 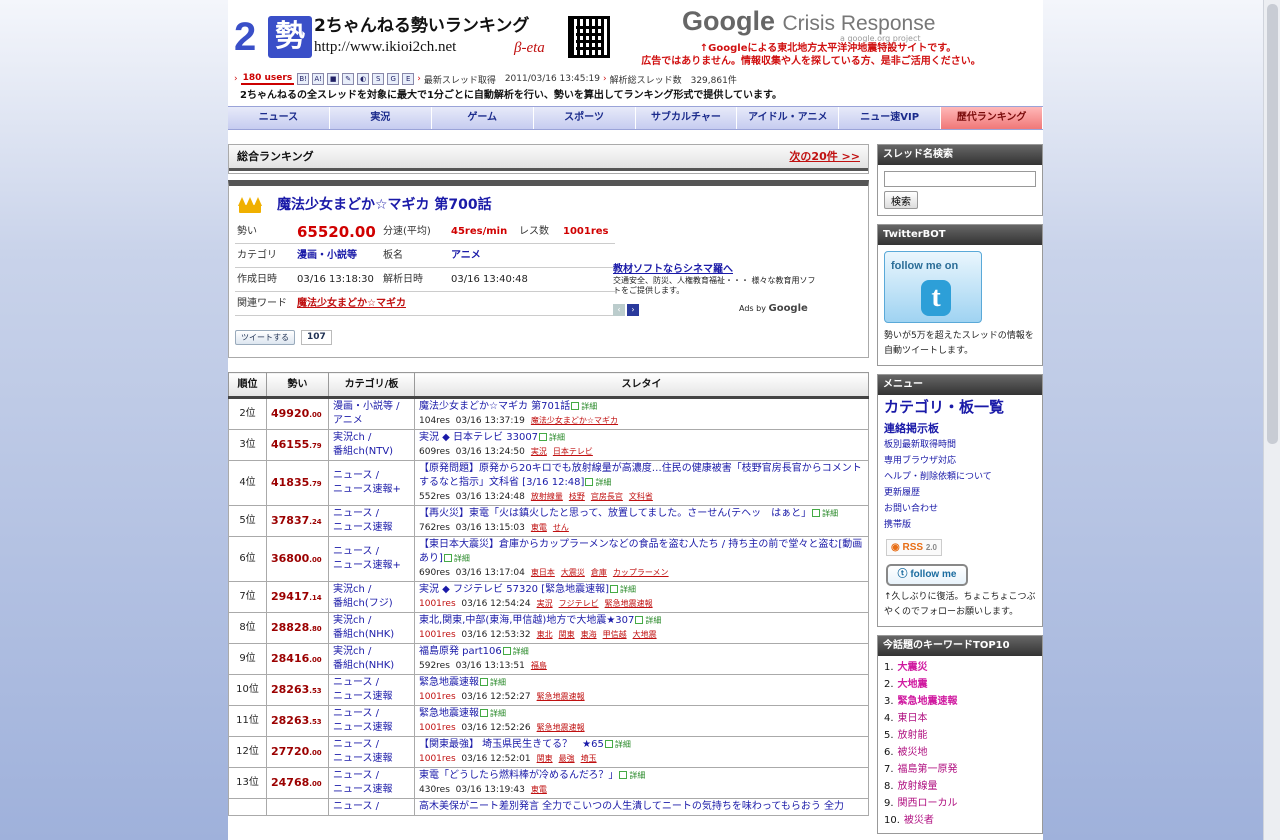 What do you see at coordinates (273, 37) in the screenshot?
I see `site-logo: 2 勢` at bounding box center [273, 37].